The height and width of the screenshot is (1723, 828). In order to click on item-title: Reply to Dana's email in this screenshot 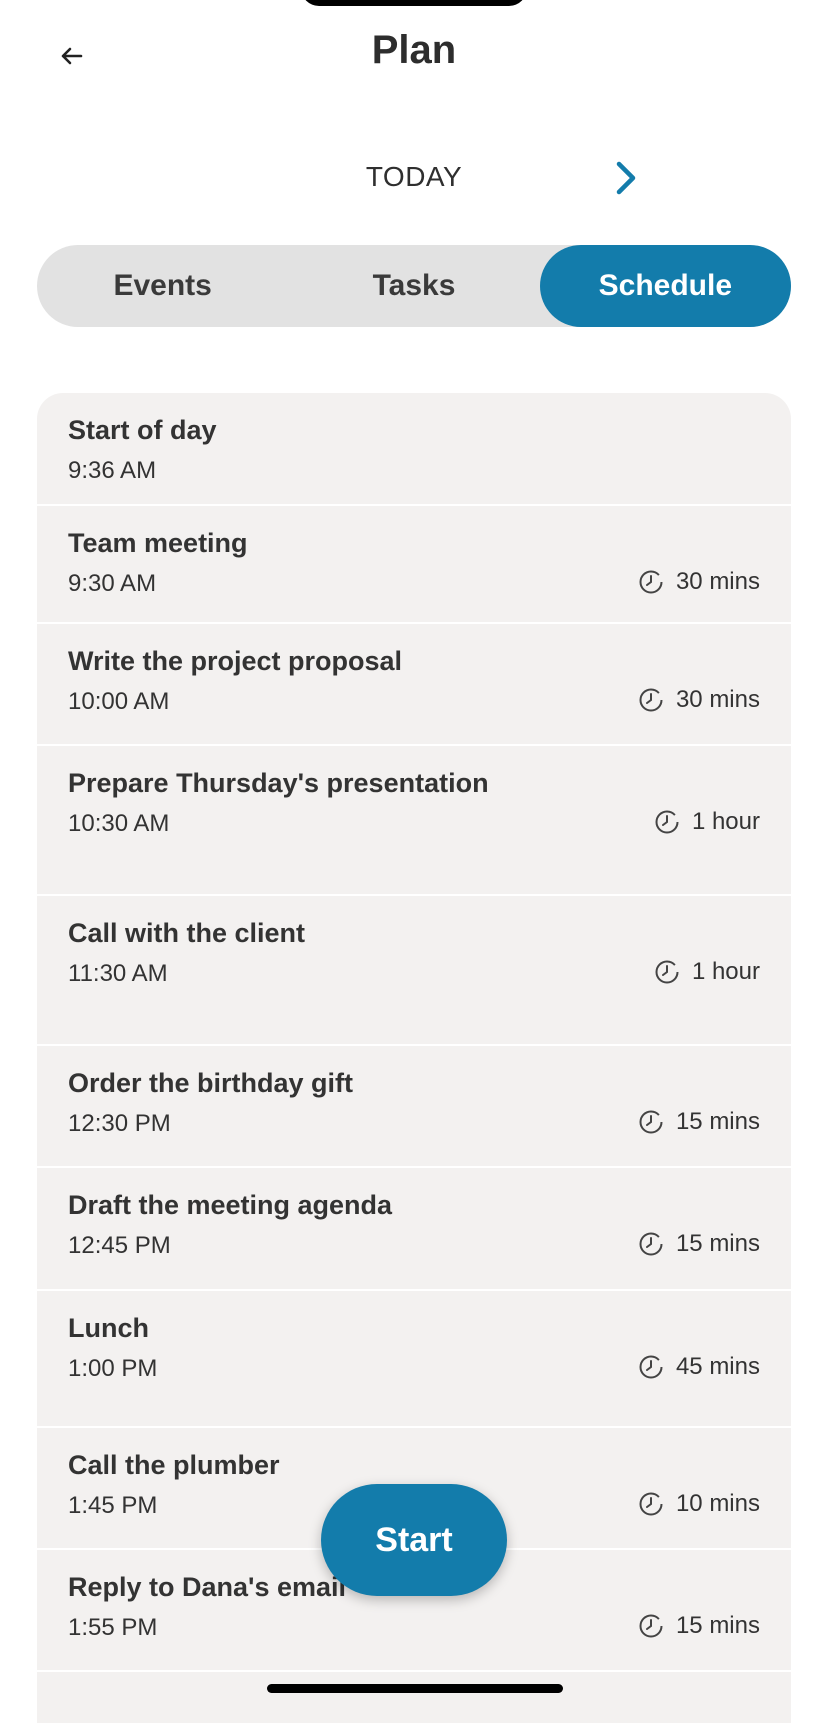, I will do `click(207, 1587)`.